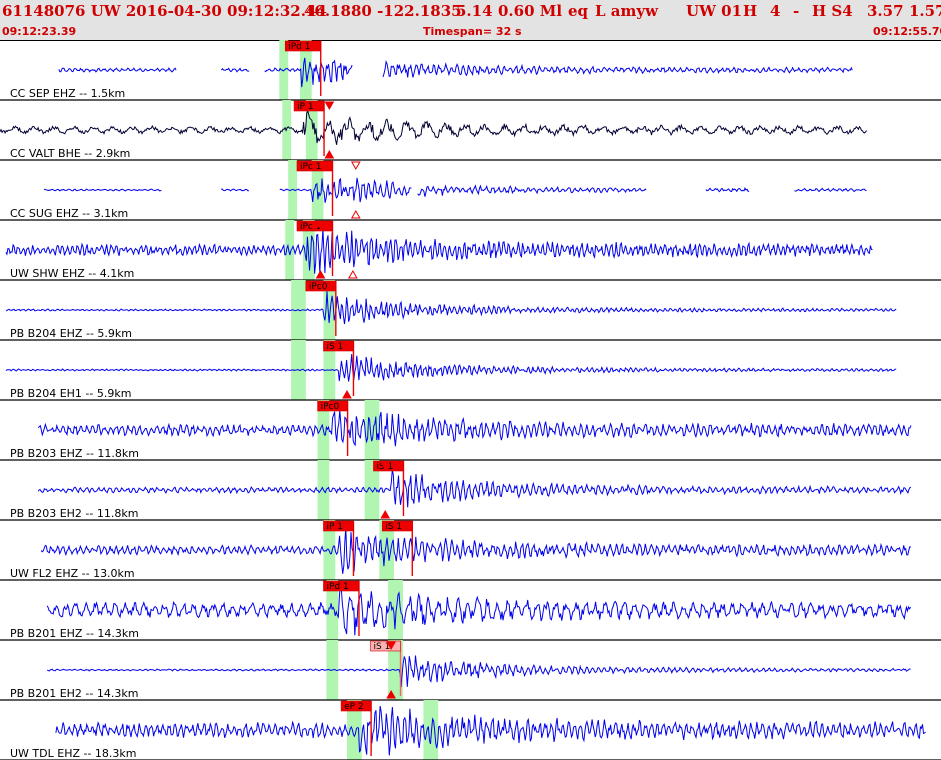 The height and width of the screenshot is (760, 941). I want to click on channel-row-4: iPc0 PB B204 EHZ -- 5.9km, so click(470, 310).